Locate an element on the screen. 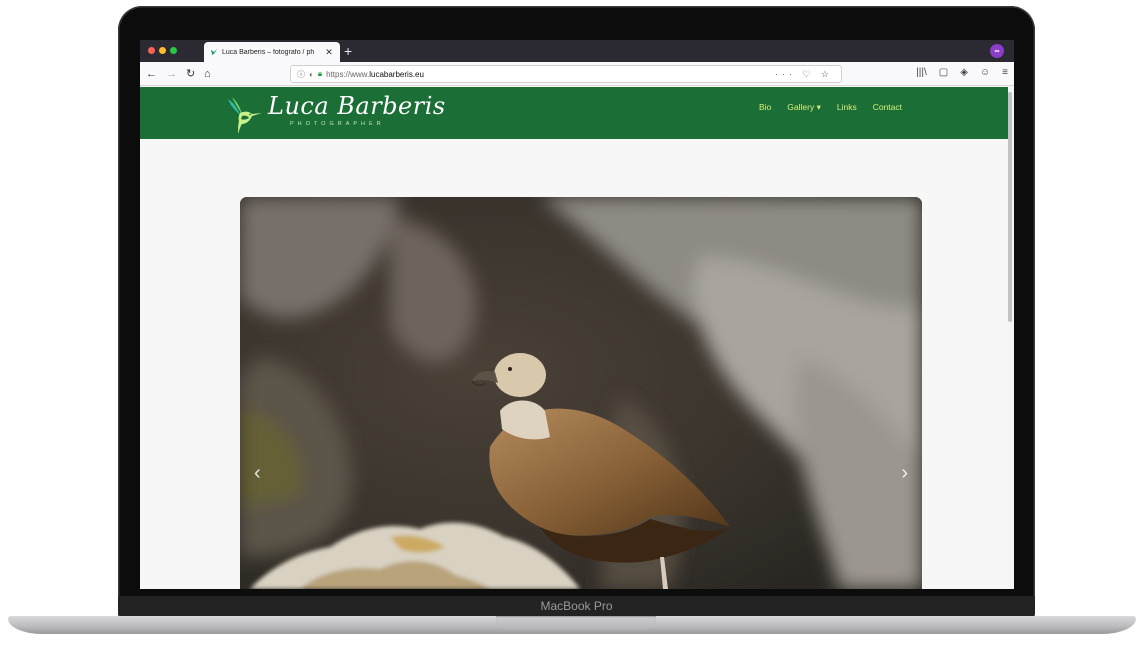 This screenshot has width=1144, height=649. active-tab: Luca Barberis – fotografo / ph ✕ is located at coordinates (272, 52).